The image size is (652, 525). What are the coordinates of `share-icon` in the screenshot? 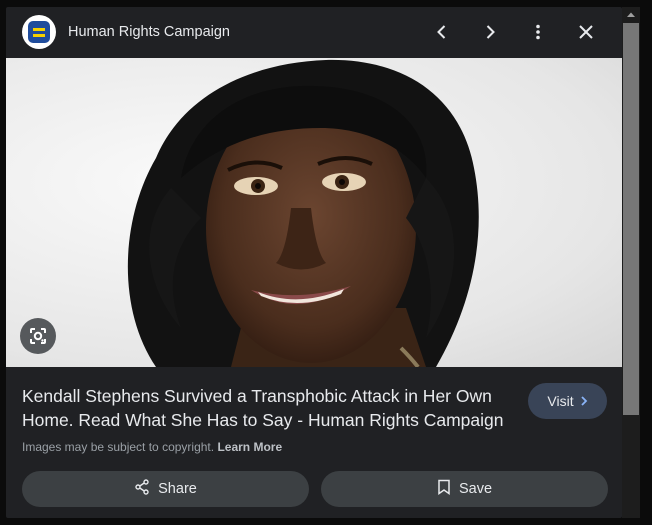 It's located at (142, 489).